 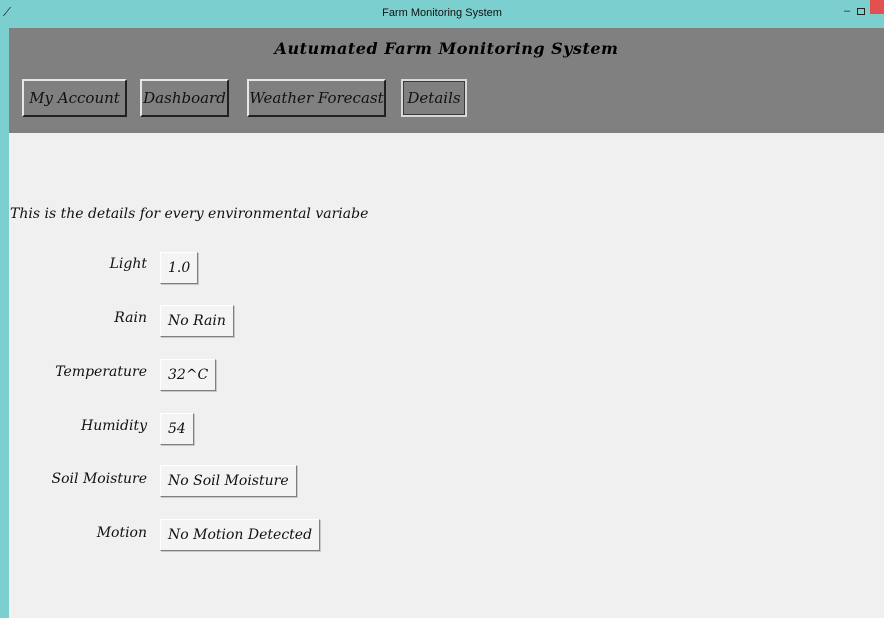 I want to click on rain-label: Rain, so click(x=130, y=318).